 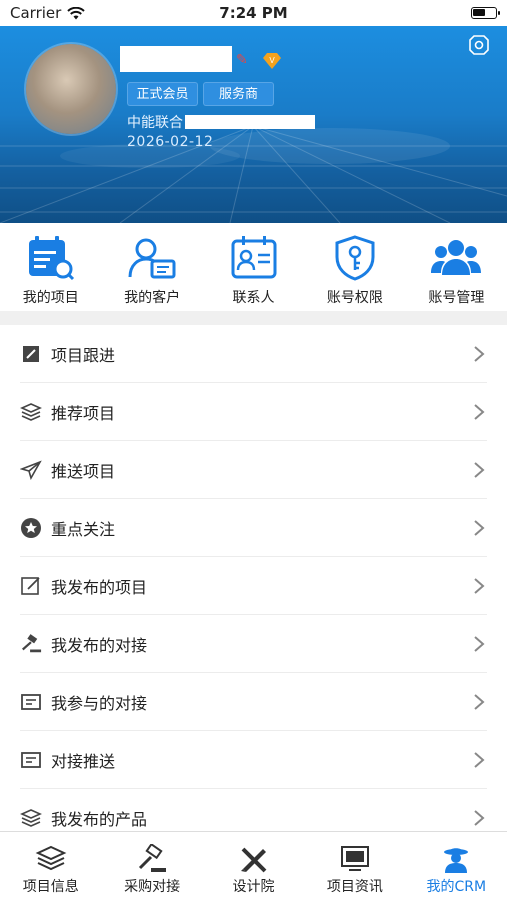 I want to click on battery-icon, so click(x=485, y=13).